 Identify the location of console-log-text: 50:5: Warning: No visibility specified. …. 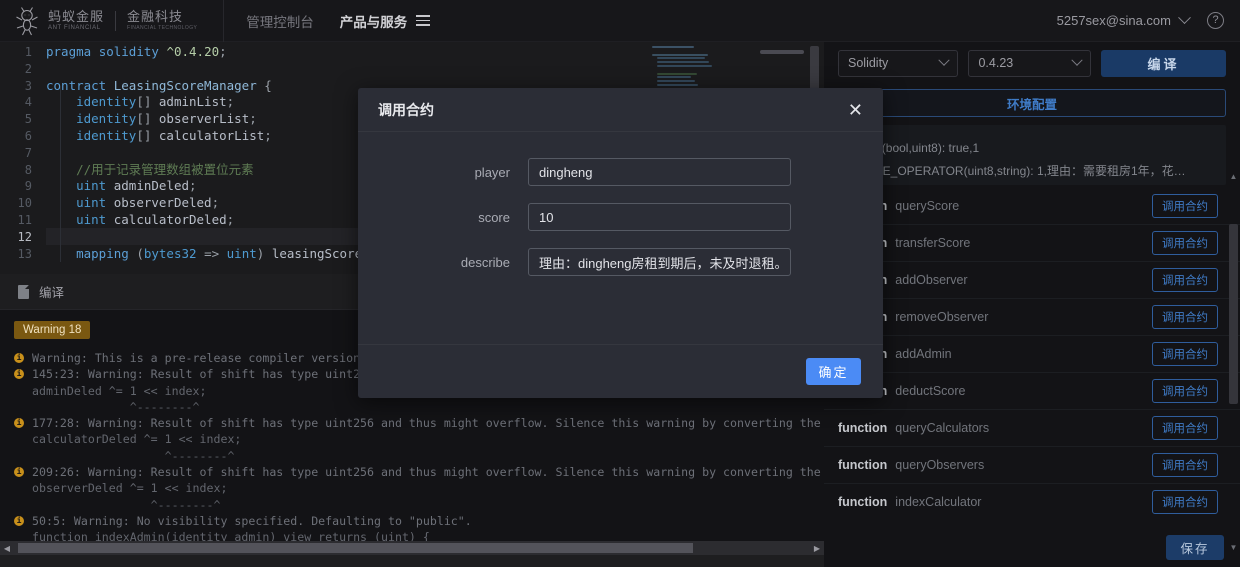
(252, 520).